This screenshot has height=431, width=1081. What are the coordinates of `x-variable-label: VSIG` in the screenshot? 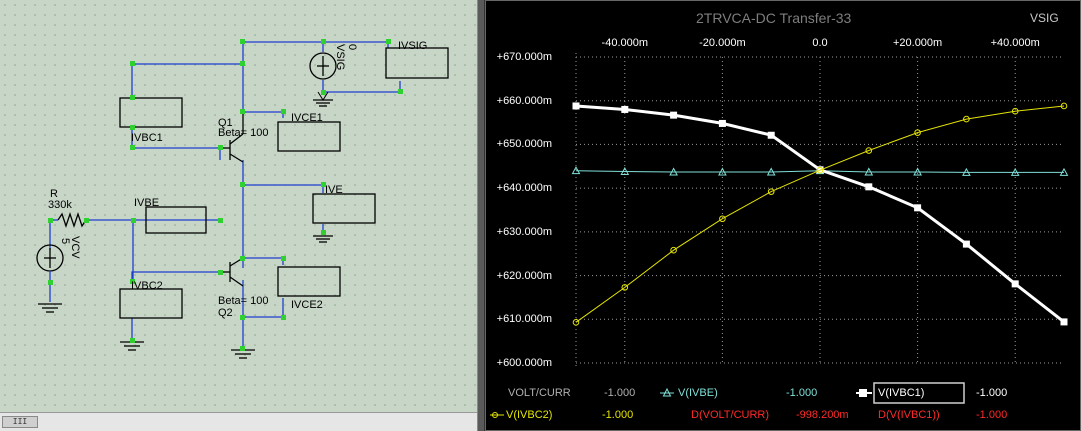 It's located at (1044, 18).